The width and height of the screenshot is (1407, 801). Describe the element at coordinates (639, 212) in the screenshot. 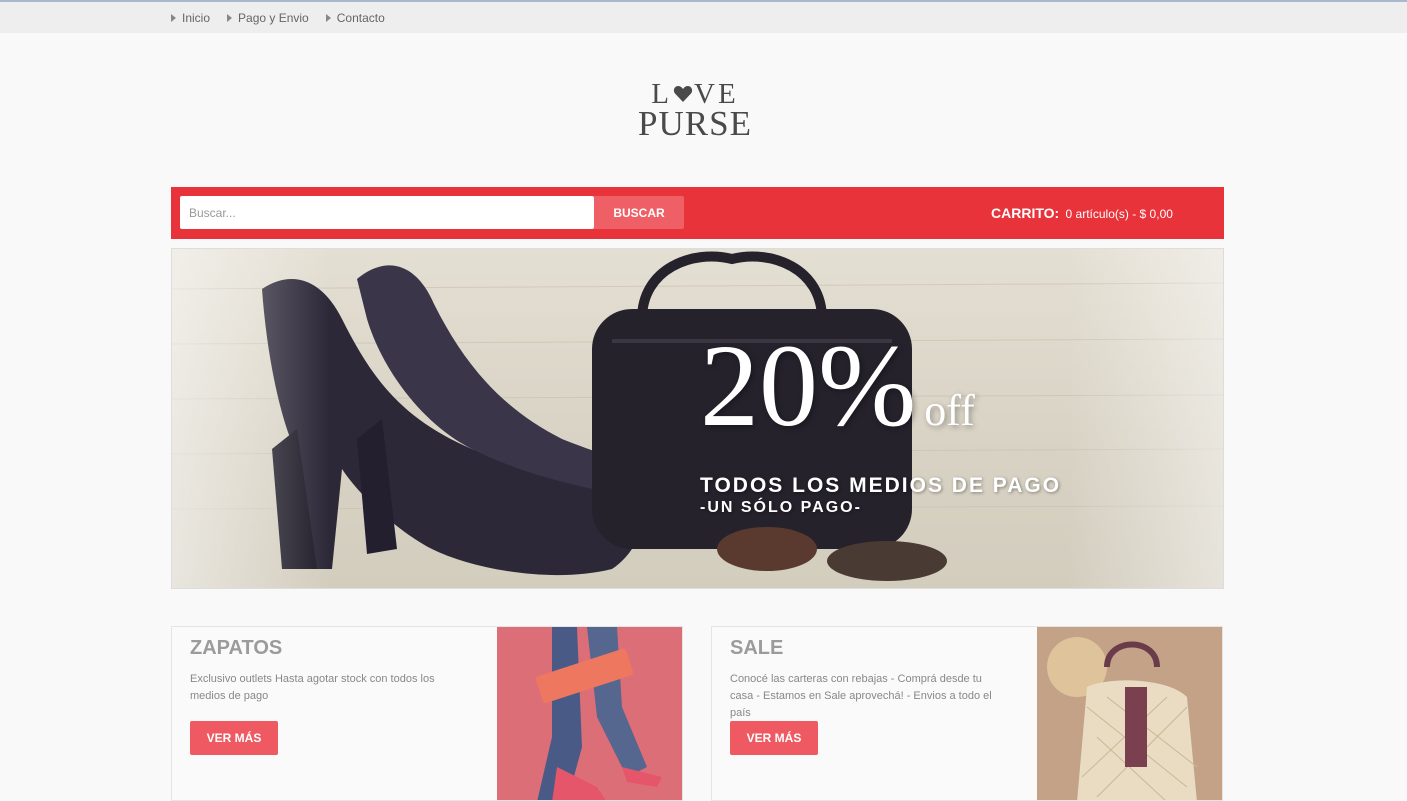

I see `search-button: BUSCAR` at that location.